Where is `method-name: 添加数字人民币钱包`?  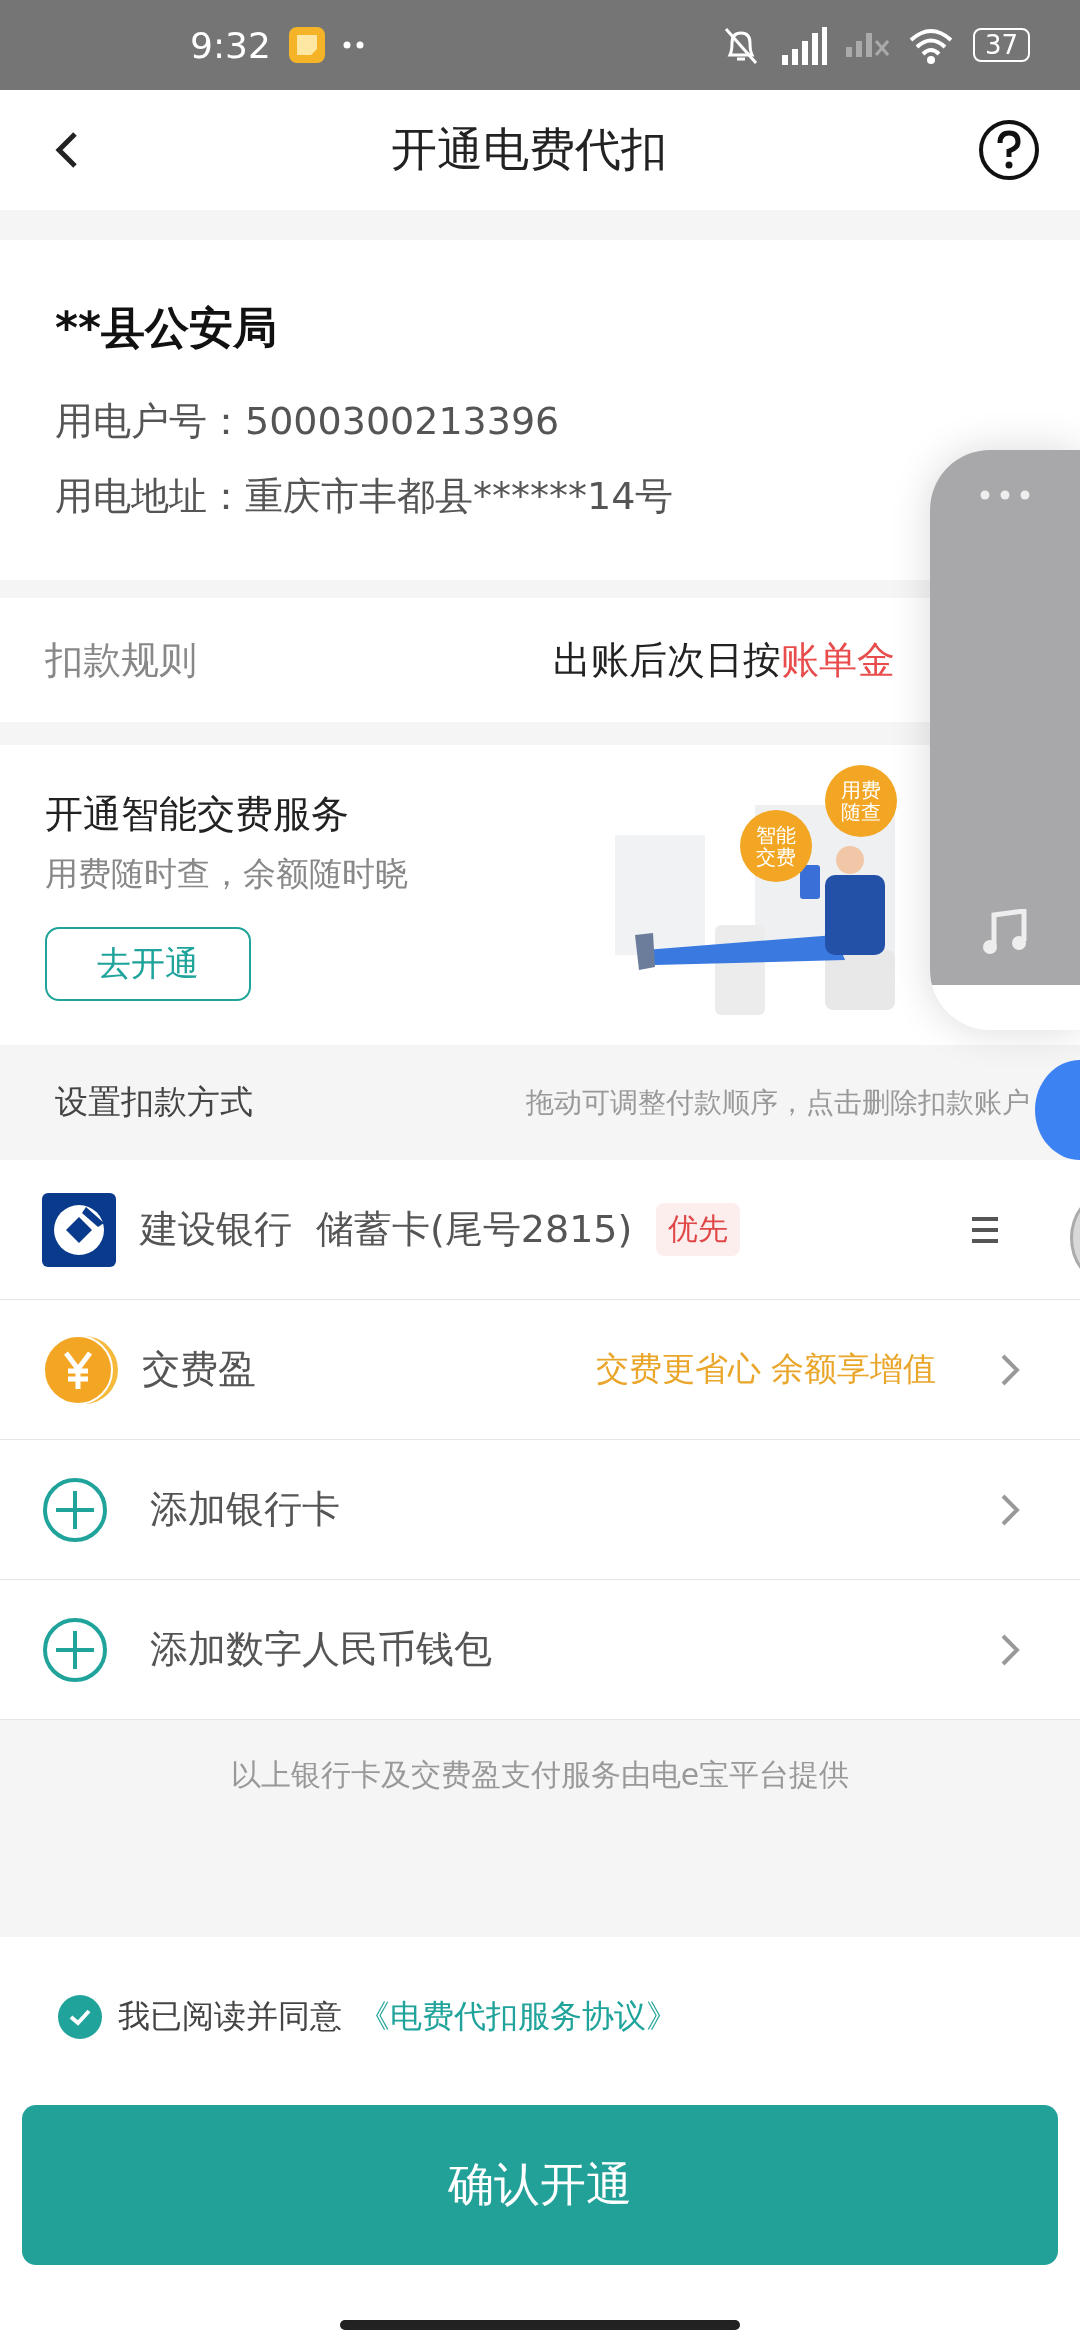
method-name: 添加数字人民币钱包 is located at coordinates (321, 1649).